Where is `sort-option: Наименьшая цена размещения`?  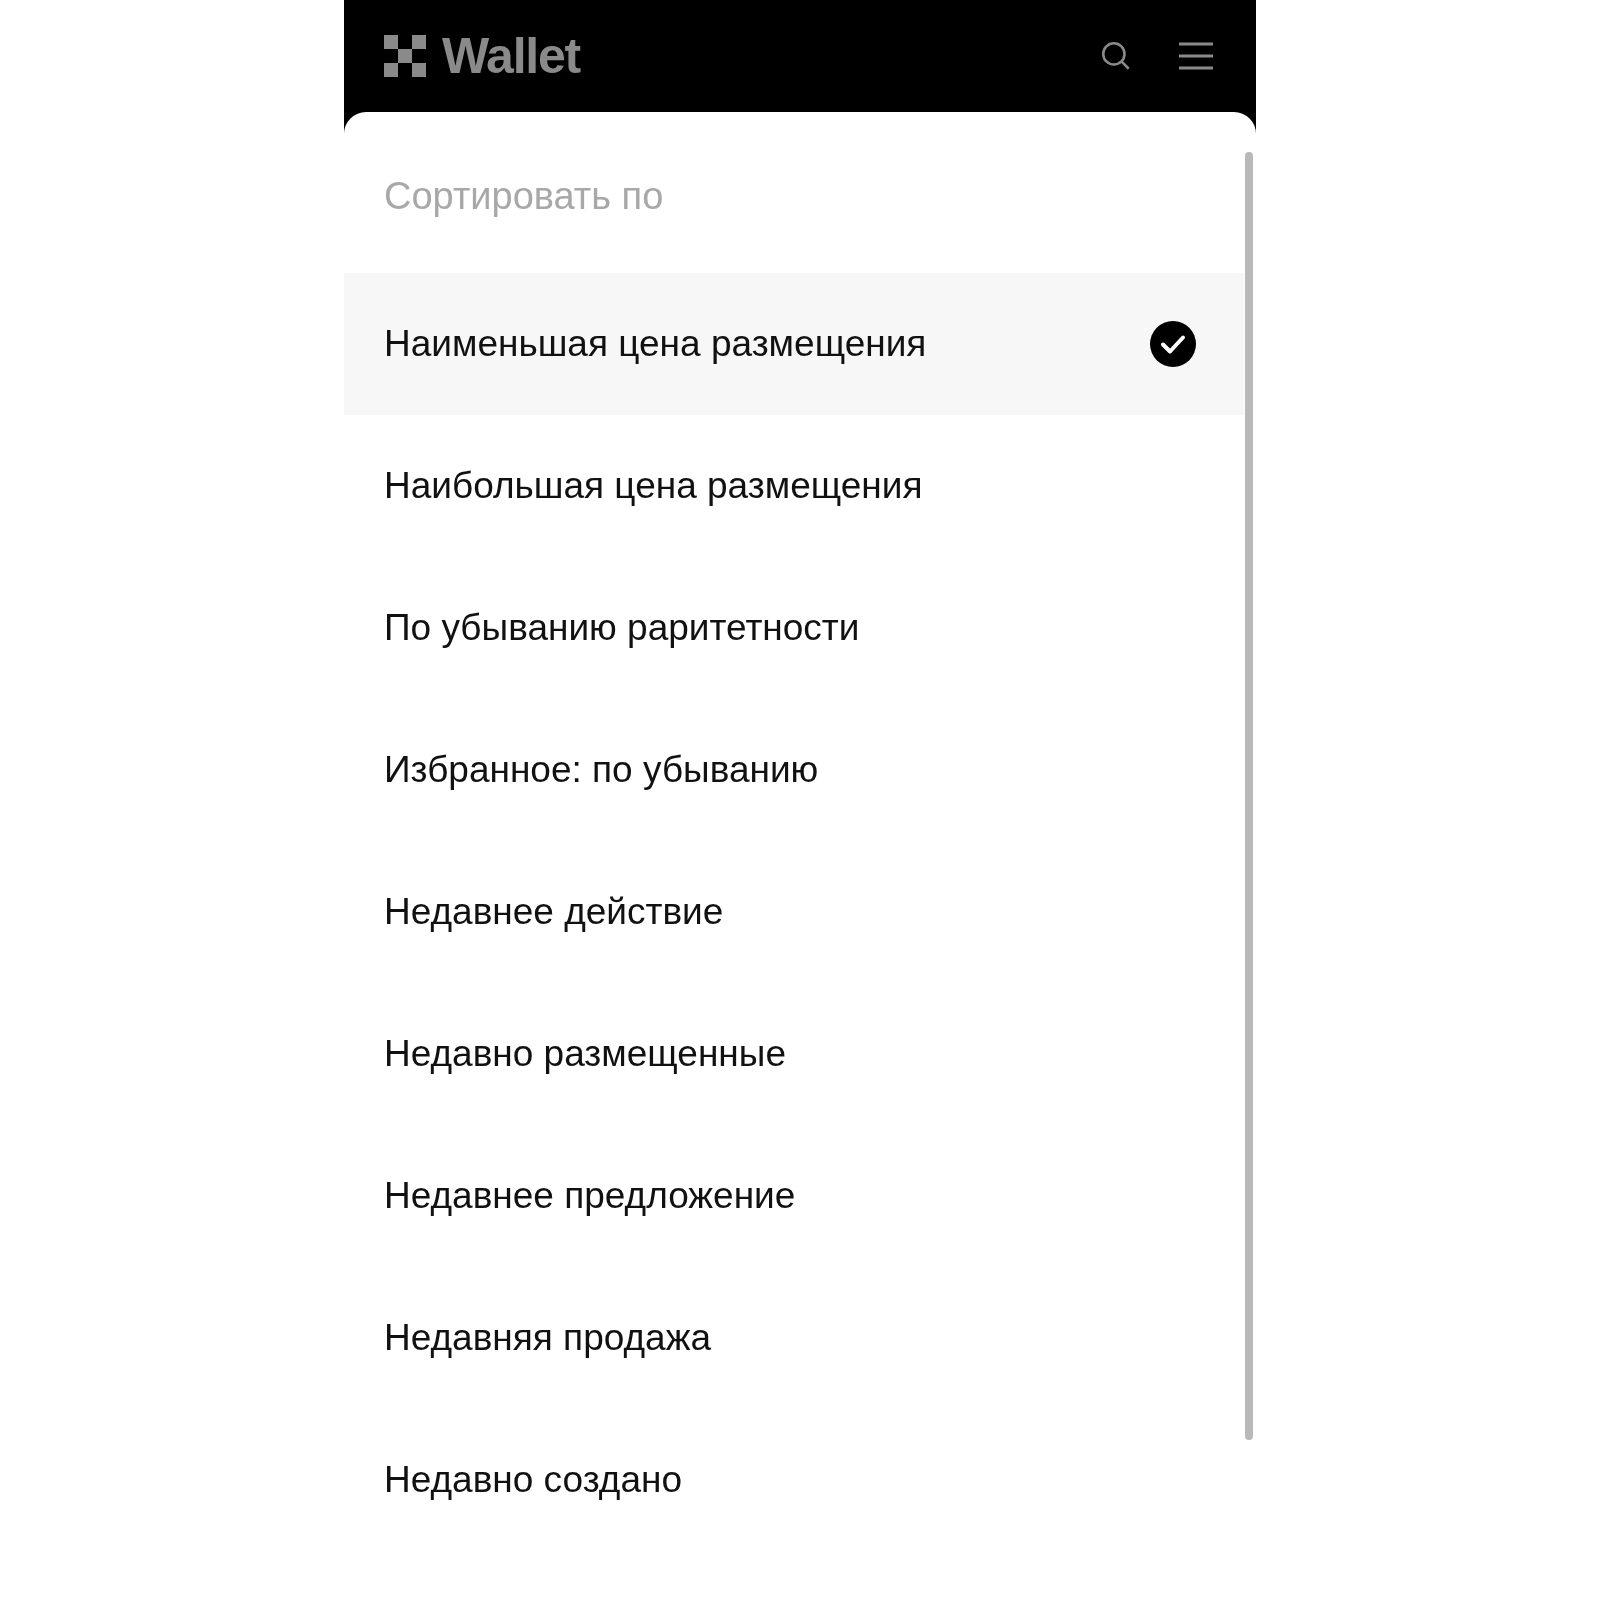 sort-option: Наименьшая цена размещения is located at coordinates (794, 344).